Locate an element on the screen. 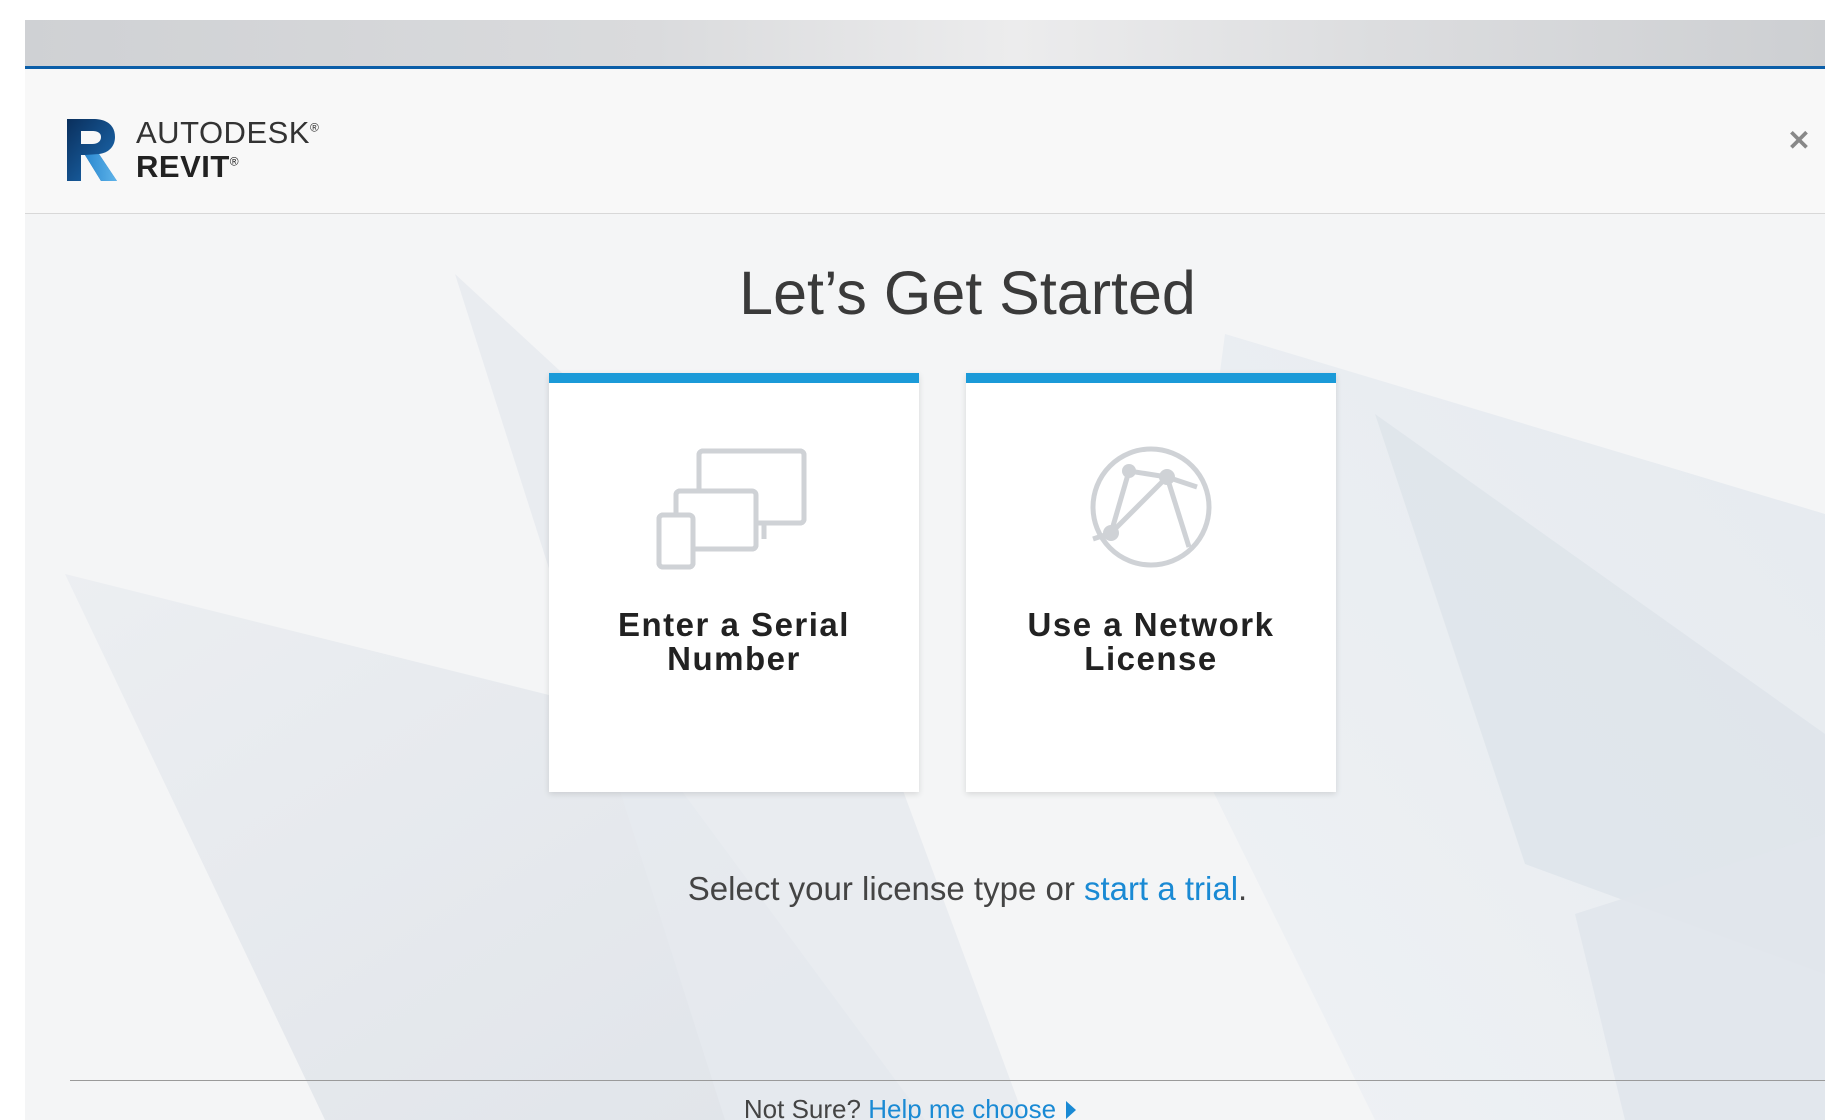 Image resolution: width=1825 pixels, height=1120 pixels. play-arrow-icon is located at coordinates (1071, 1110).